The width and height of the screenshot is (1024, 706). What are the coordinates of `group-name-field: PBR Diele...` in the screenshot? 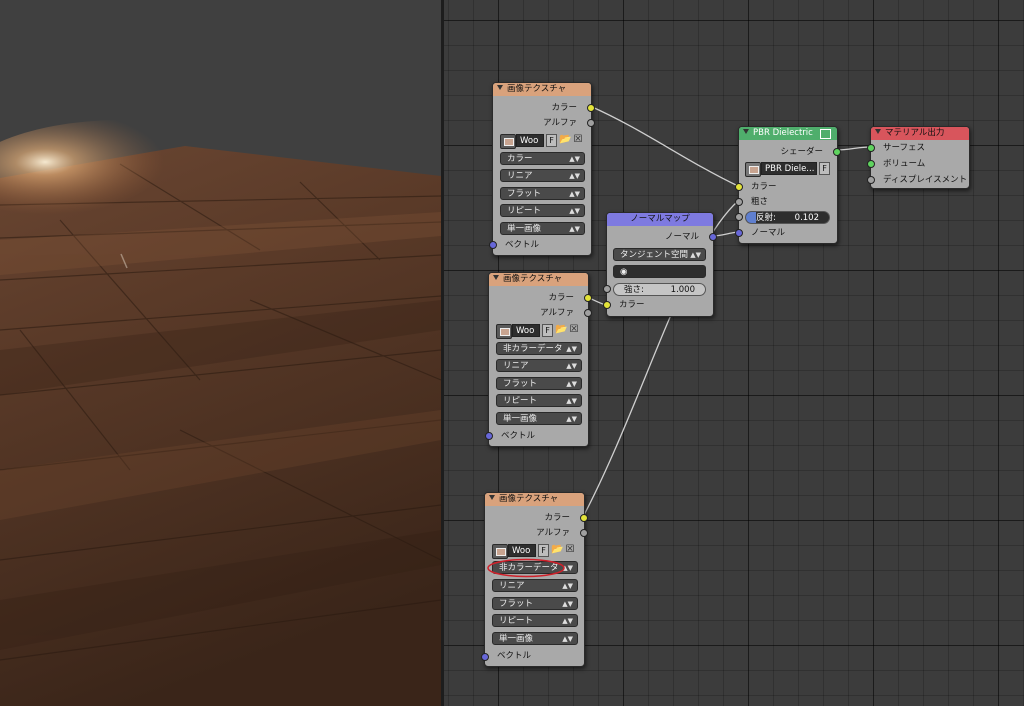 It's located at (789, 168).